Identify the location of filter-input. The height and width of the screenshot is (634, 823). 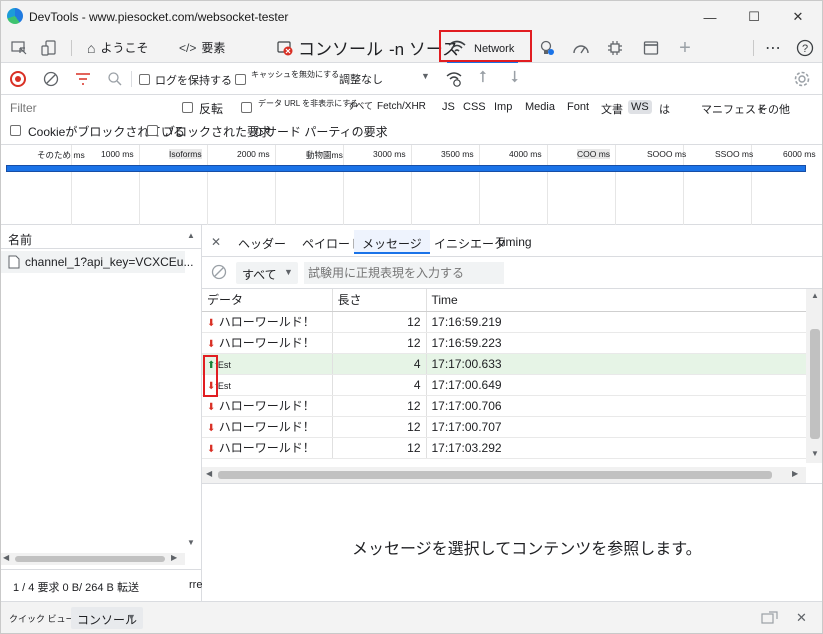
(86, 108).